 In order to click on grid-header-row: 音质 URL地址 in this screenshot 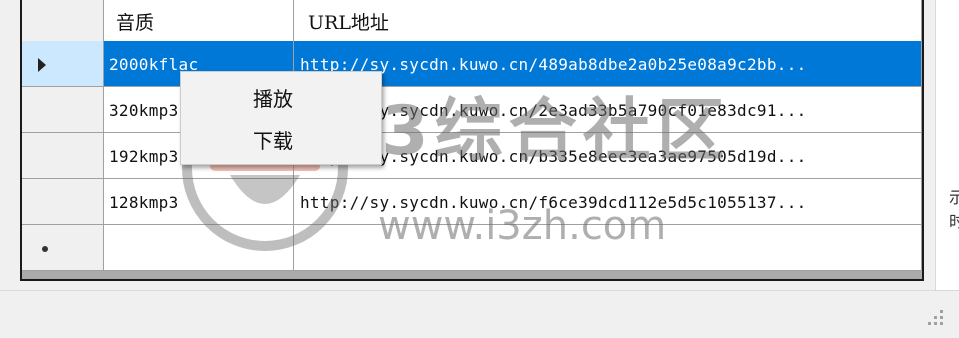, I will do `click(472, 23)`.